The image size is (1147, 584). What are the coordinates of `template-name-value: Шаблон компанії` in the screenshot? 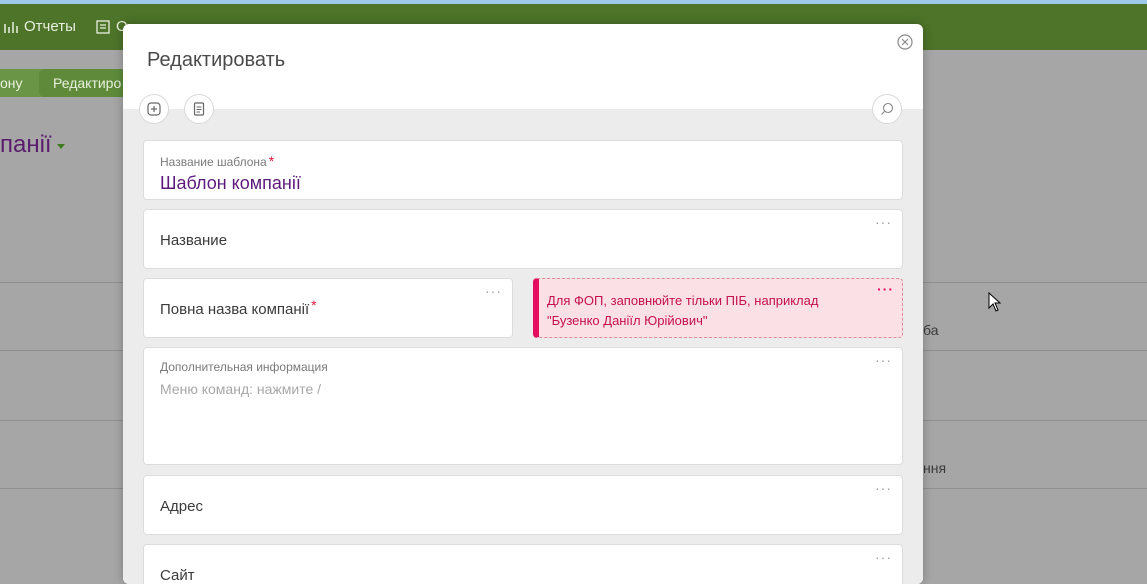 It's located at (230, 183).